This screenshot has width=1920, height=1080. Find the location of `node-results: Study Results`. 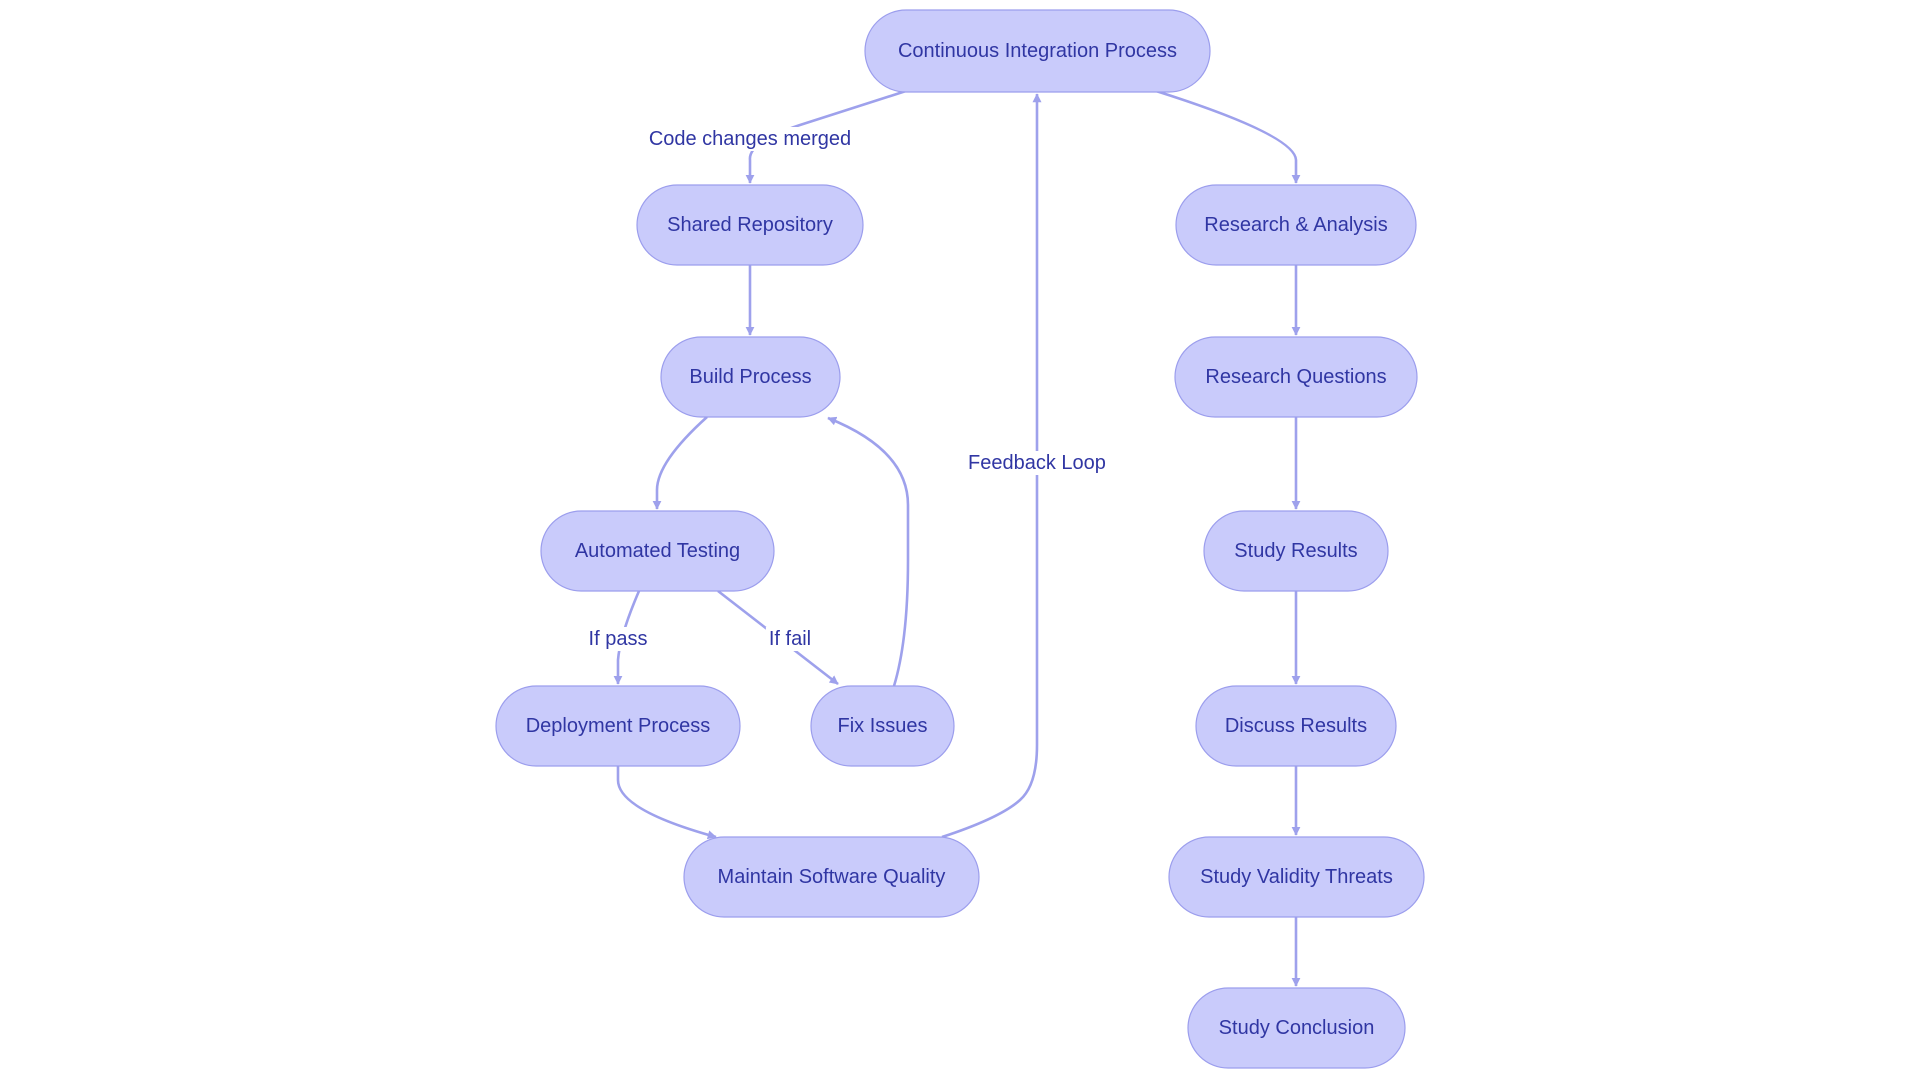

node-results: Study Results is located at coordinates (1296, 551).